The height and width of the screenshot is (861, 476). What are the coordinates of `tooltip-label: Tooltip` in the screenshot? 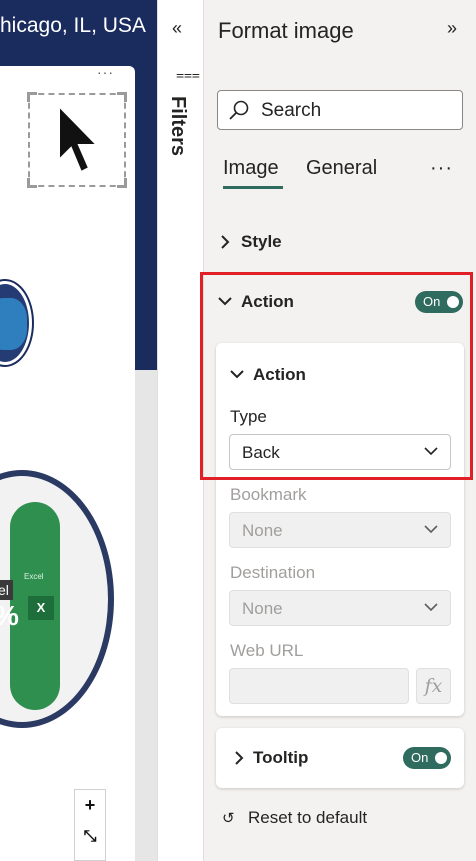 It's located at (281, 757).